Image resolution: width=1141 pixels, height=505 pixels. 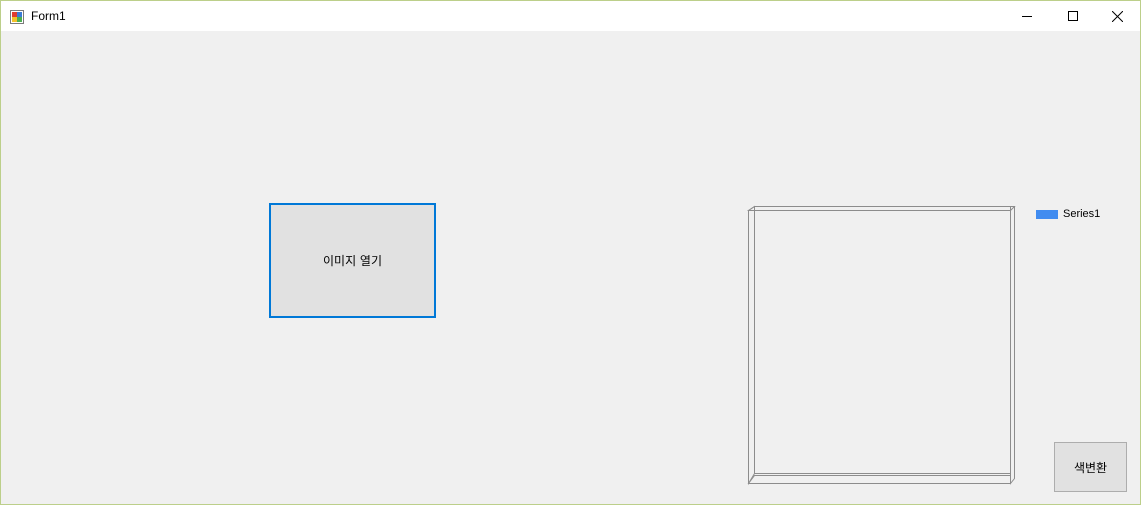 I want to click on chart-floor, so click(x=879, y=479).